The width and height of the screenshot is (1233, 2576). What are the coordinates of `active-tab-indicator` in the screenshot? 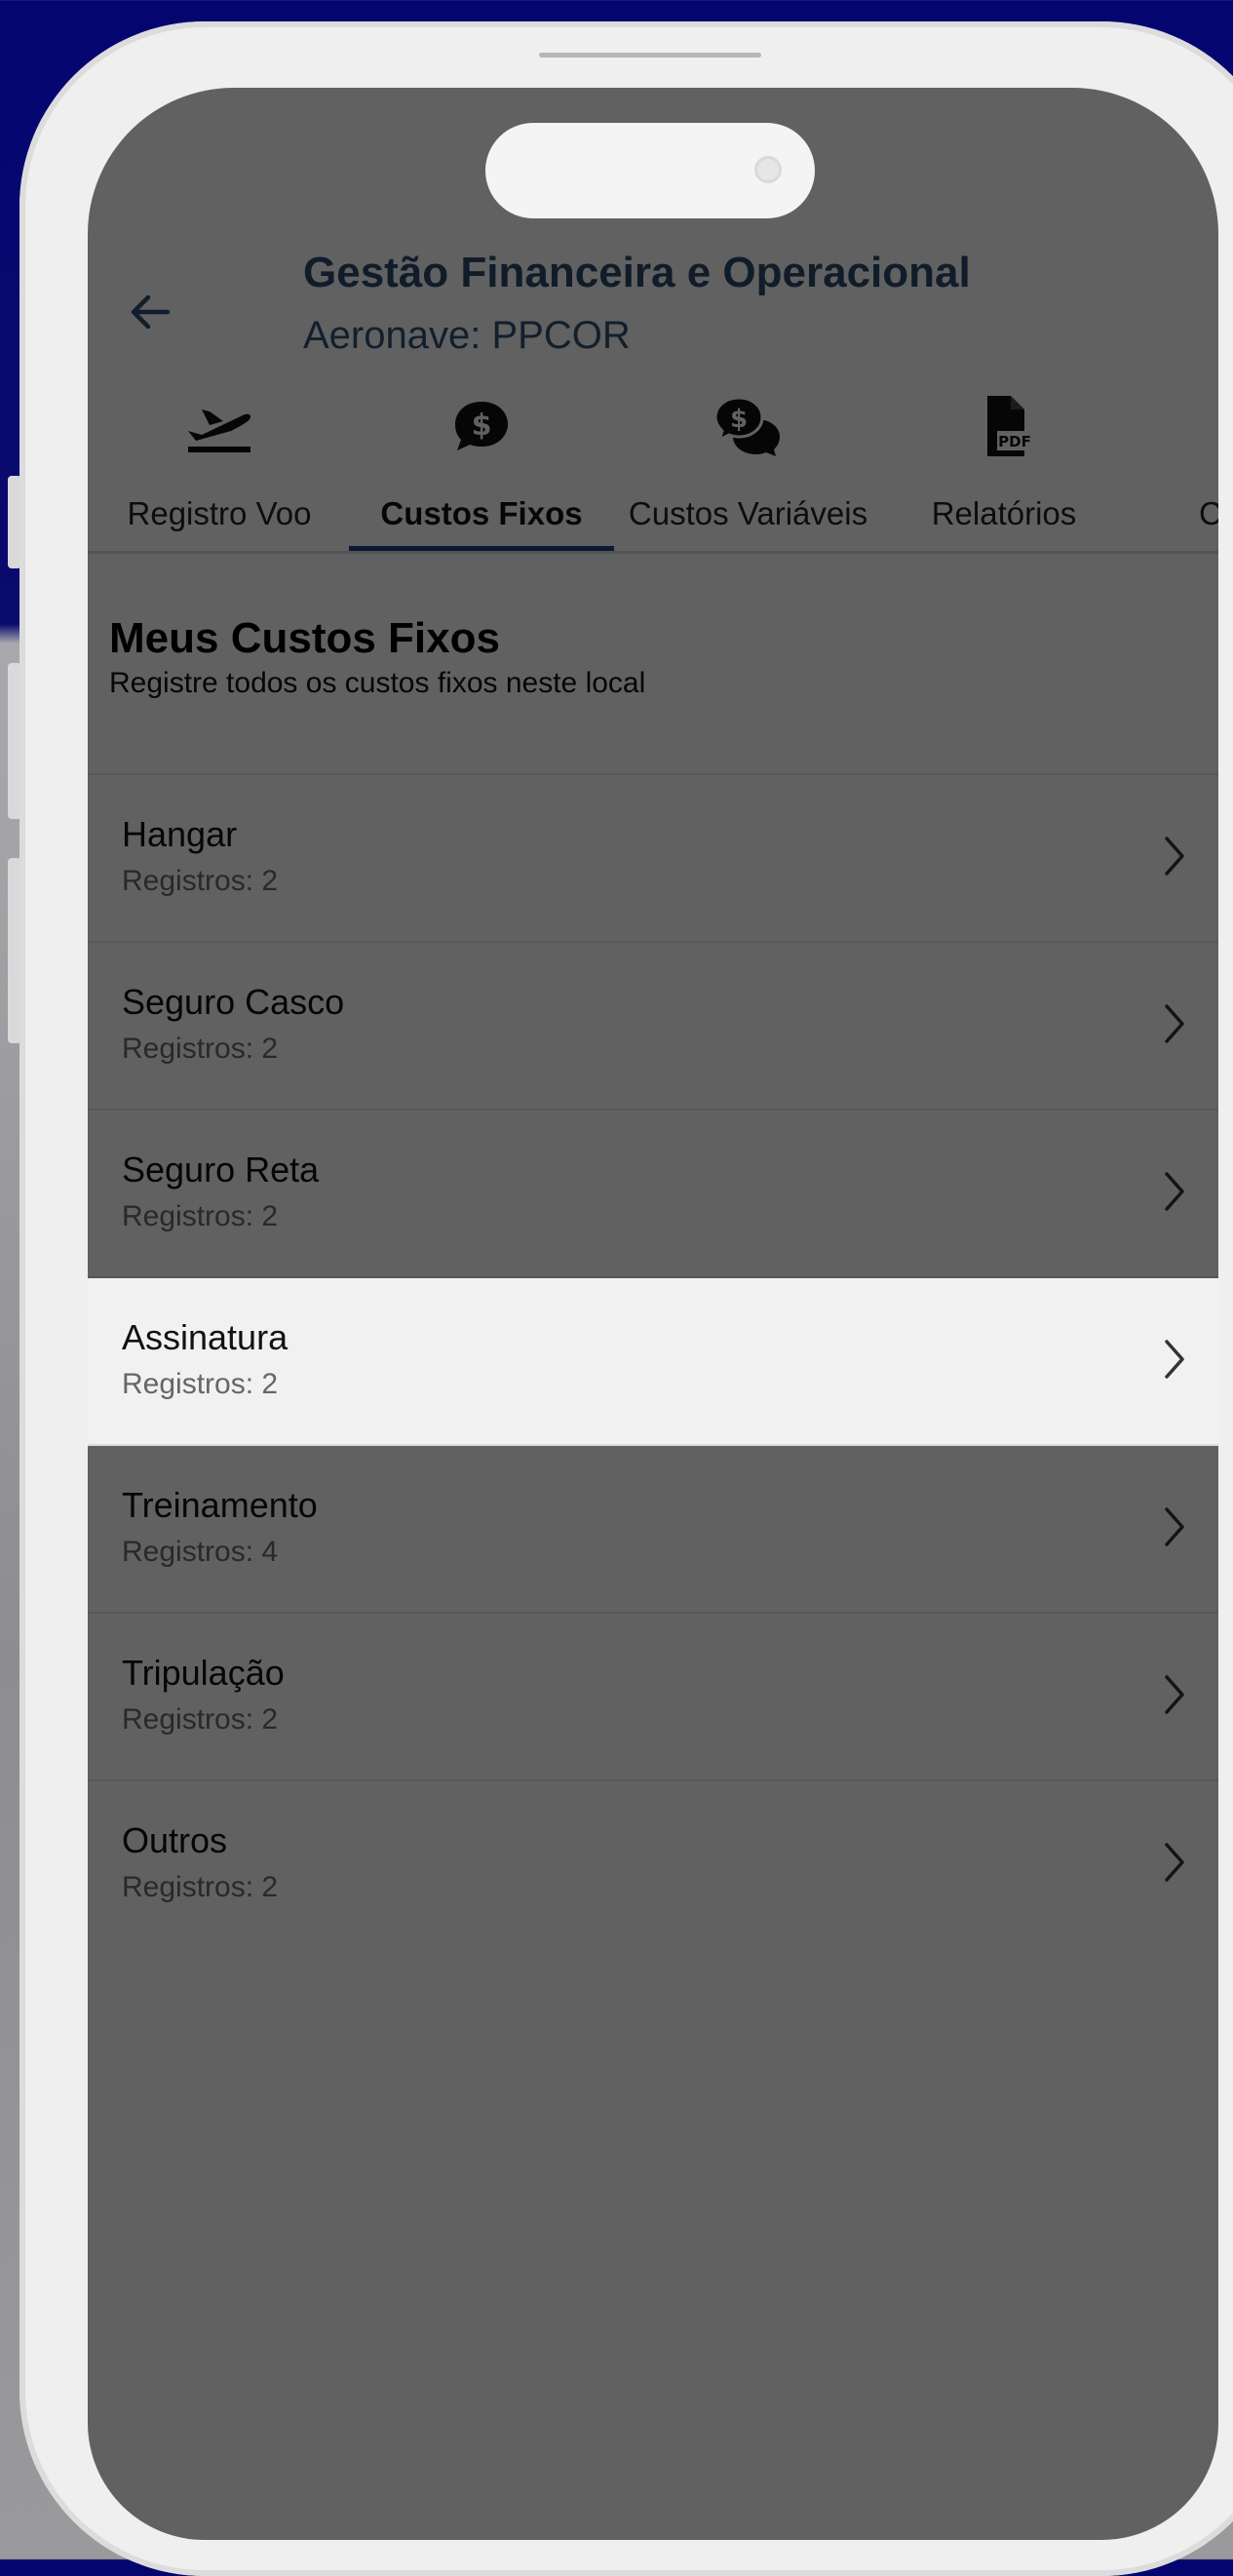 It's located at (482, 548).